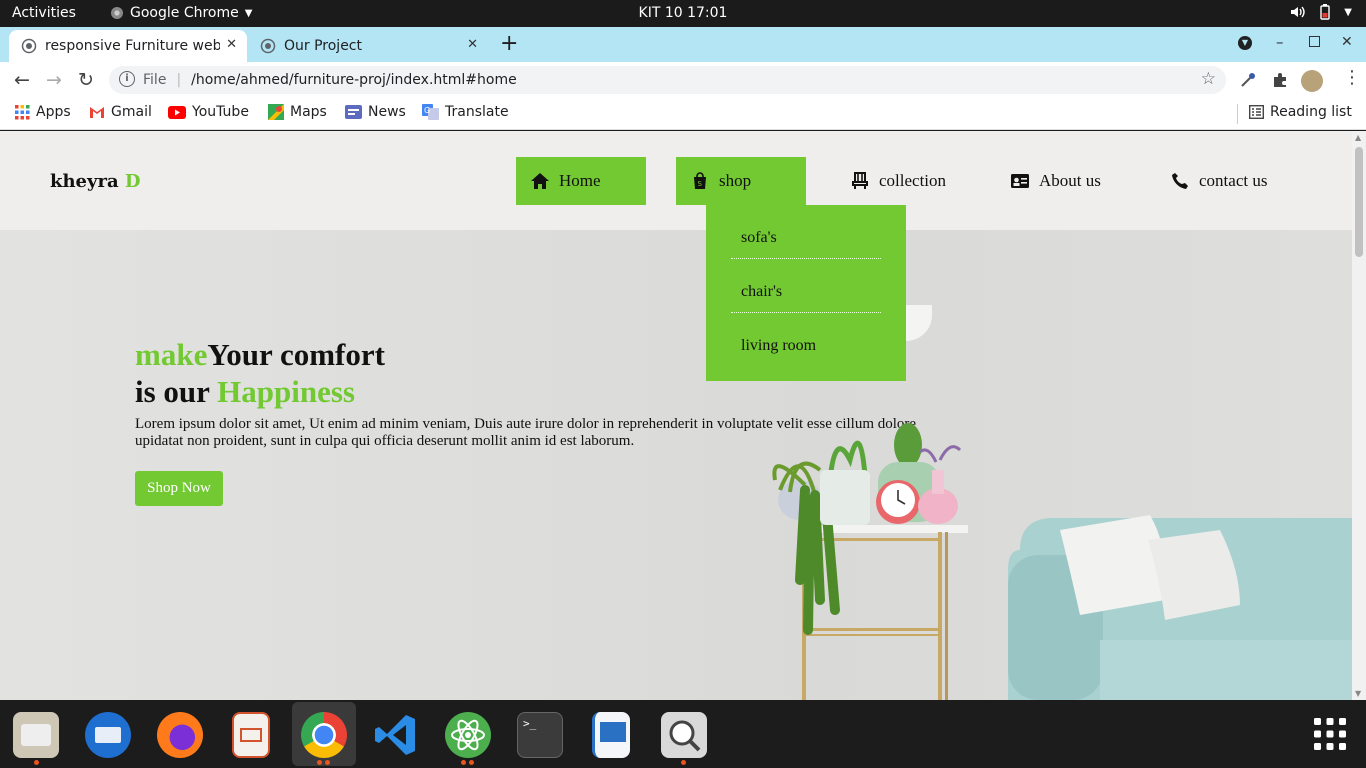 Image resolution: width=1366 pixels, height=768 pixels. What do you see at coordinates (468, 735) in the screenshot?
I see `atom-icon` at bounding box center [468, 735].